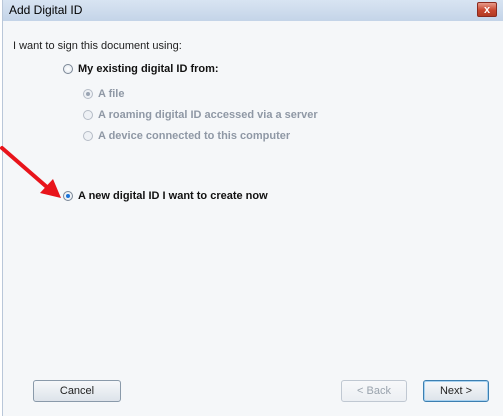 The width and height of the screenshot is (503, 416). I want to click on close-button: x, so click(487, 9).